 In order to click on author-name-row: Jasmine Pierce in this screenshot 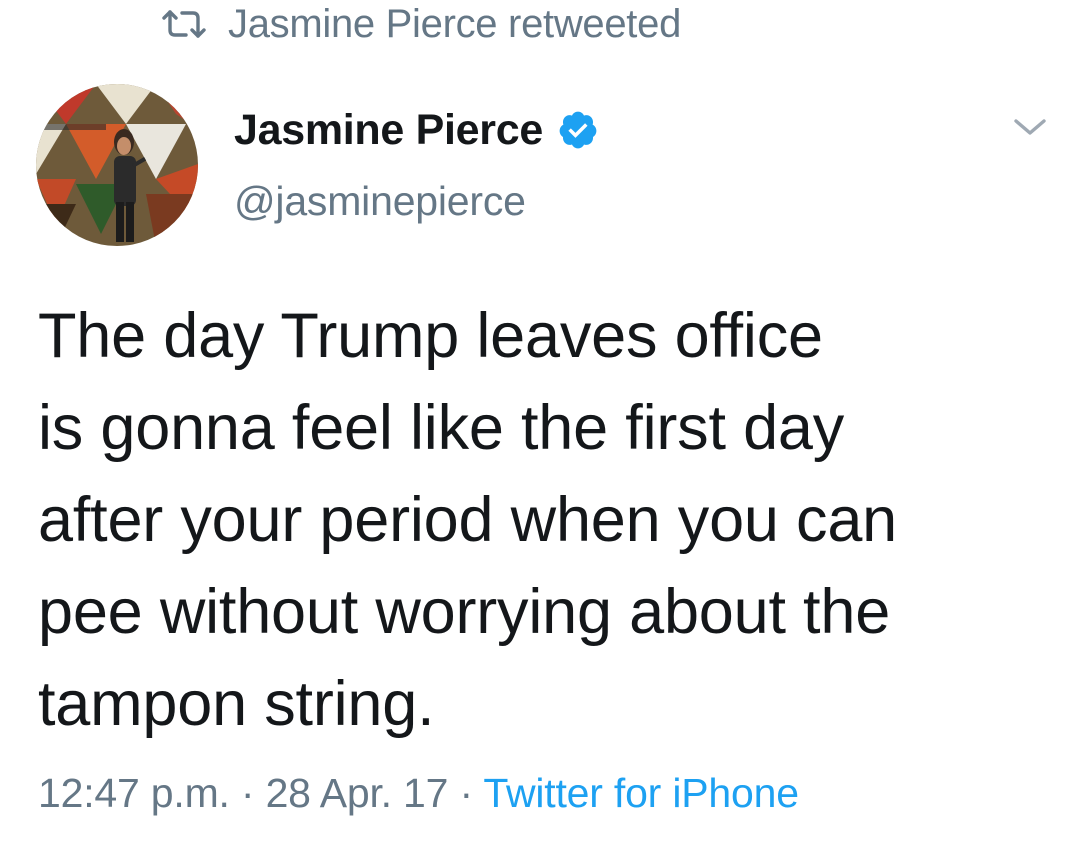, I will do `click(416, 130)`.